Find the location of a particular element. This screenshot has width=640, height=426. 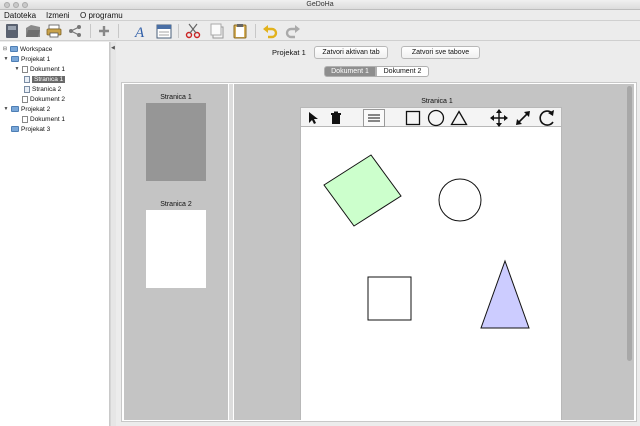

thumbnail-label: Stranica 2 is located at coordinates (176, 204).